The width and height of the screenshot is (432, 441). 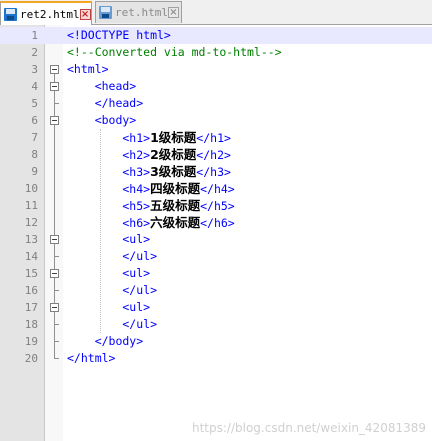 What do you see at coordinates (34, 154) in the screenshot?
I see `line-number: 8` at bounding box center [34, 154].